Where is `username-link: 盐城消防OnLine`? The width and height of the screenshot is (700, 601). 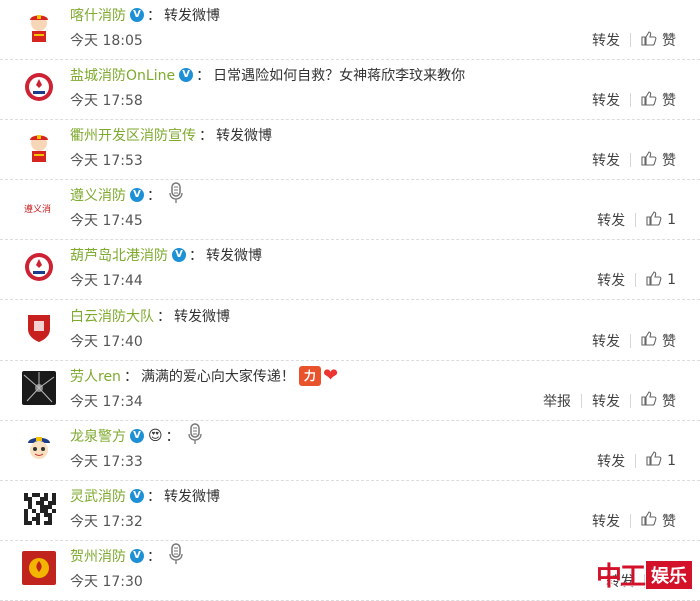 username-link: 盐城消防OnLine is located at coordinates (122, 75).